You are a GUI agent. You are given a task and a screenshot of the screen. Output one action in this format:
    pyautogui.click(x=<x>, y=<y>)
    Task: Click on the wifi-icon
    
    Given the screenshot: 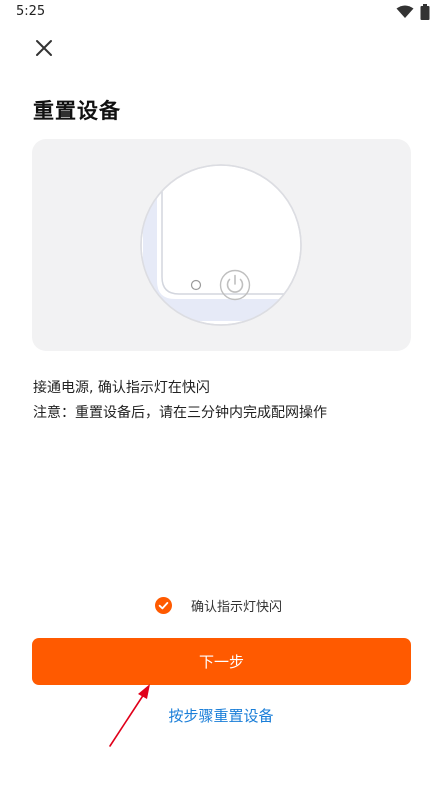 What is the action you would take?
    pyautogui.click(x=405, y=11)
    